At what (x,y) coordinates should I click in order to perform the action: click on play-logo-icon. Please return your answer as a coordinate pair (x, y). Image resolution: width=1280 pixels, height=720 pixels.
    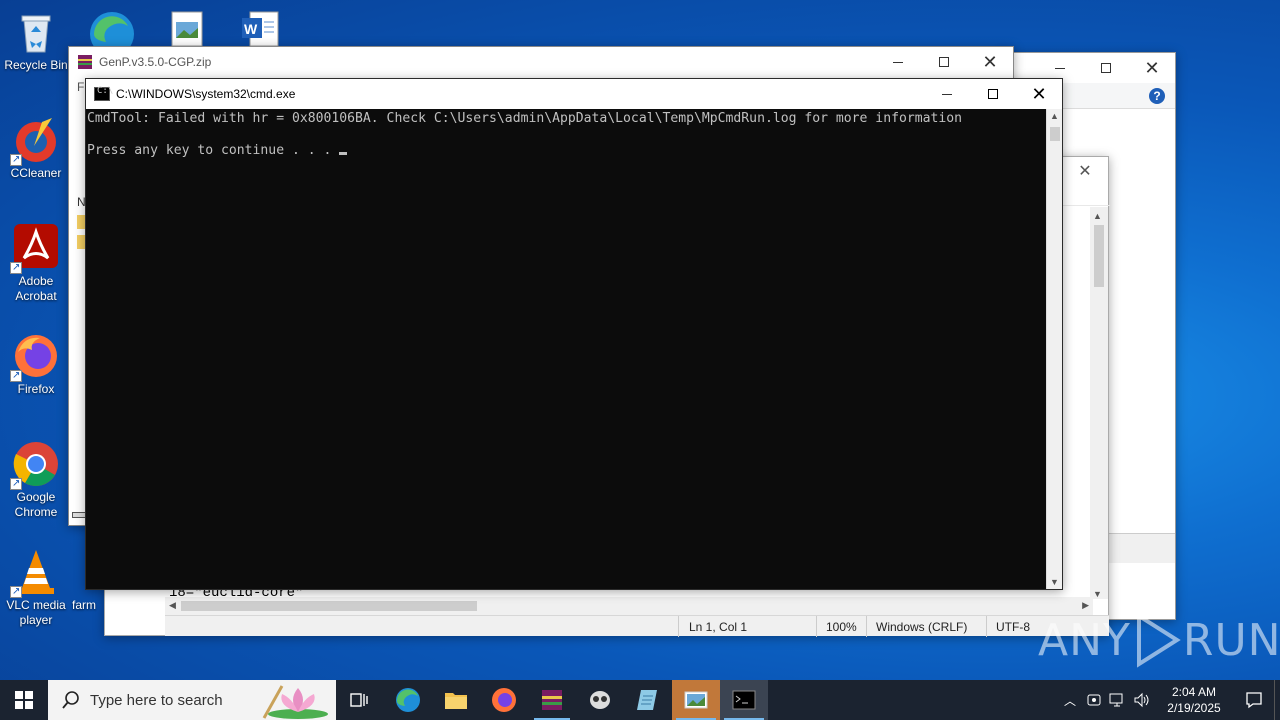
    Looking at the image, I should click on (1158, 640).